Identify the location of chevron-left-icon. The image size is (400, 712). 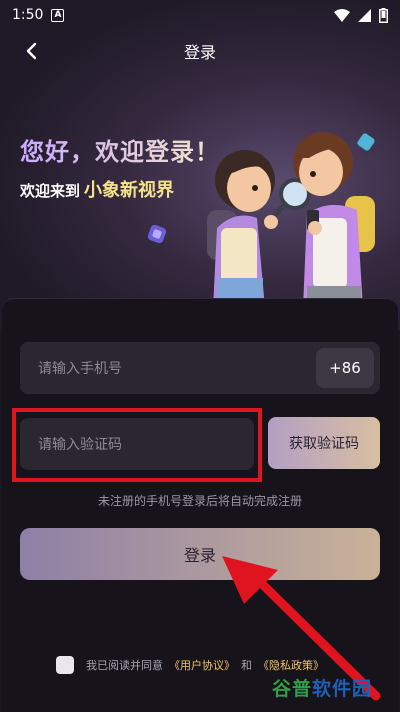
(31, 51).